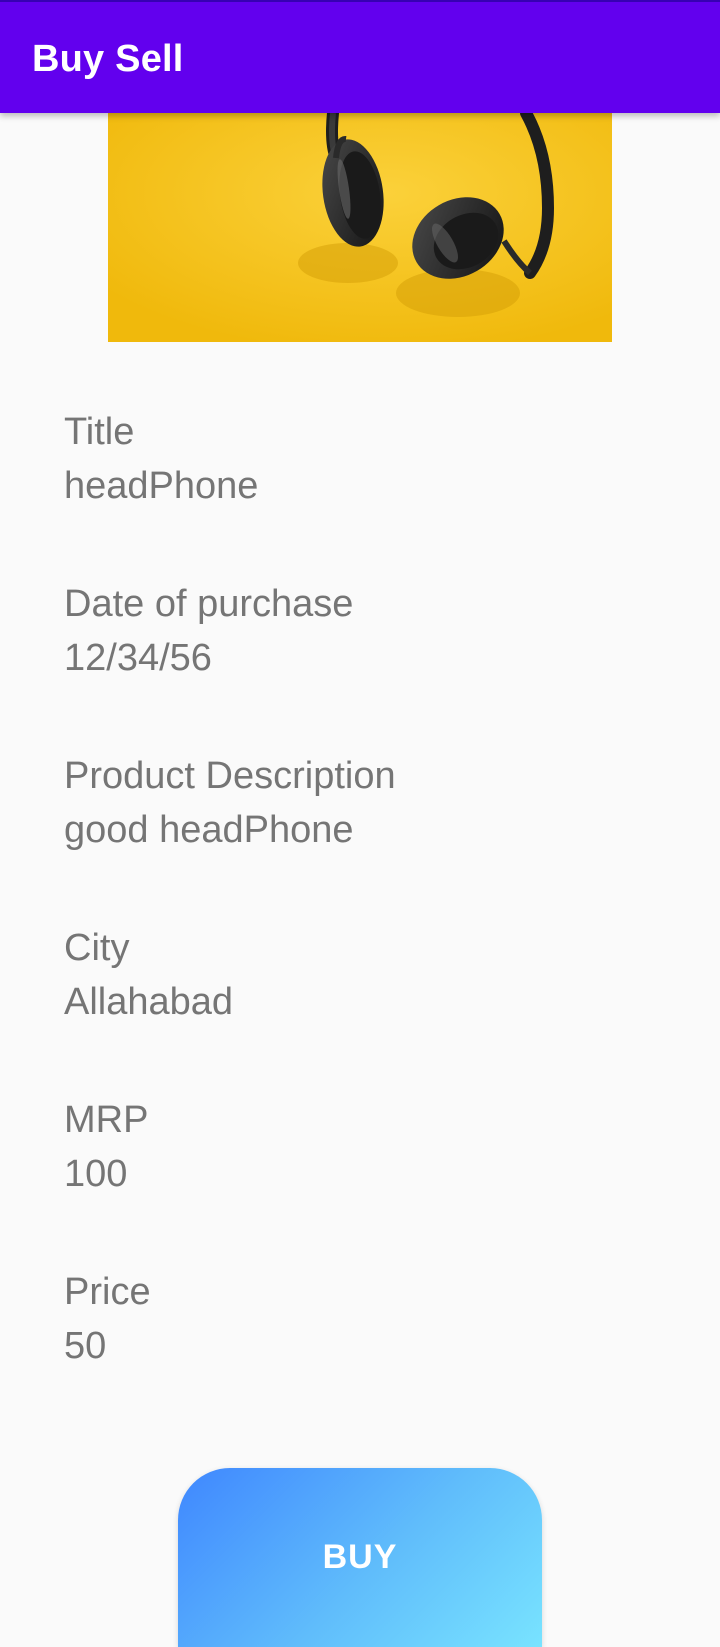  I want to click on product-description-label: Product Description, so click(230, 776).